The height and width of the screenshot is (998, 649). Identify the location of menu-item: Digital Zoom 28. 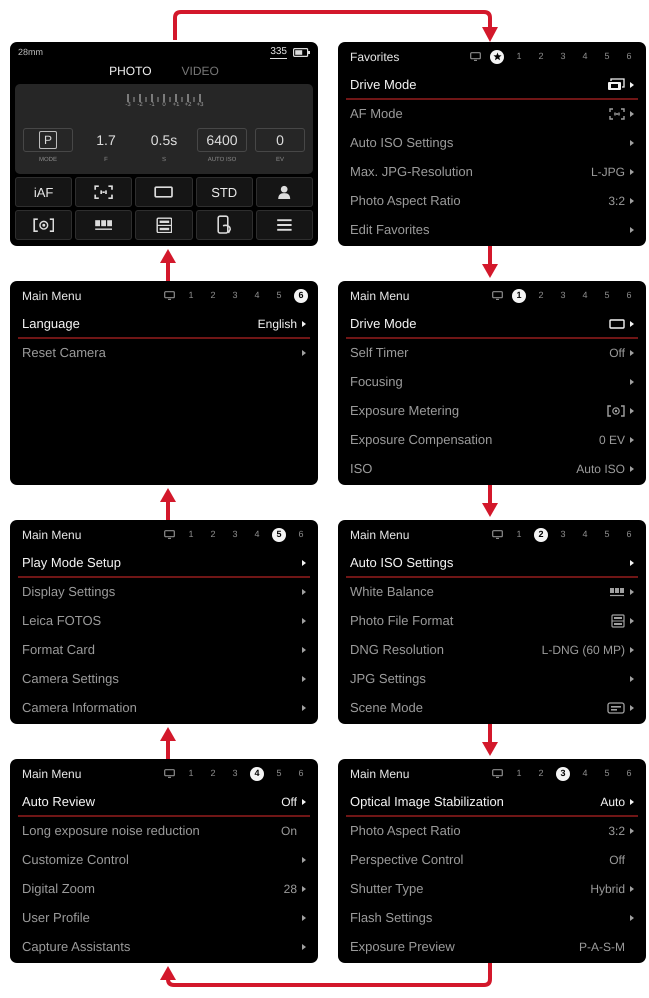
(164, 889).